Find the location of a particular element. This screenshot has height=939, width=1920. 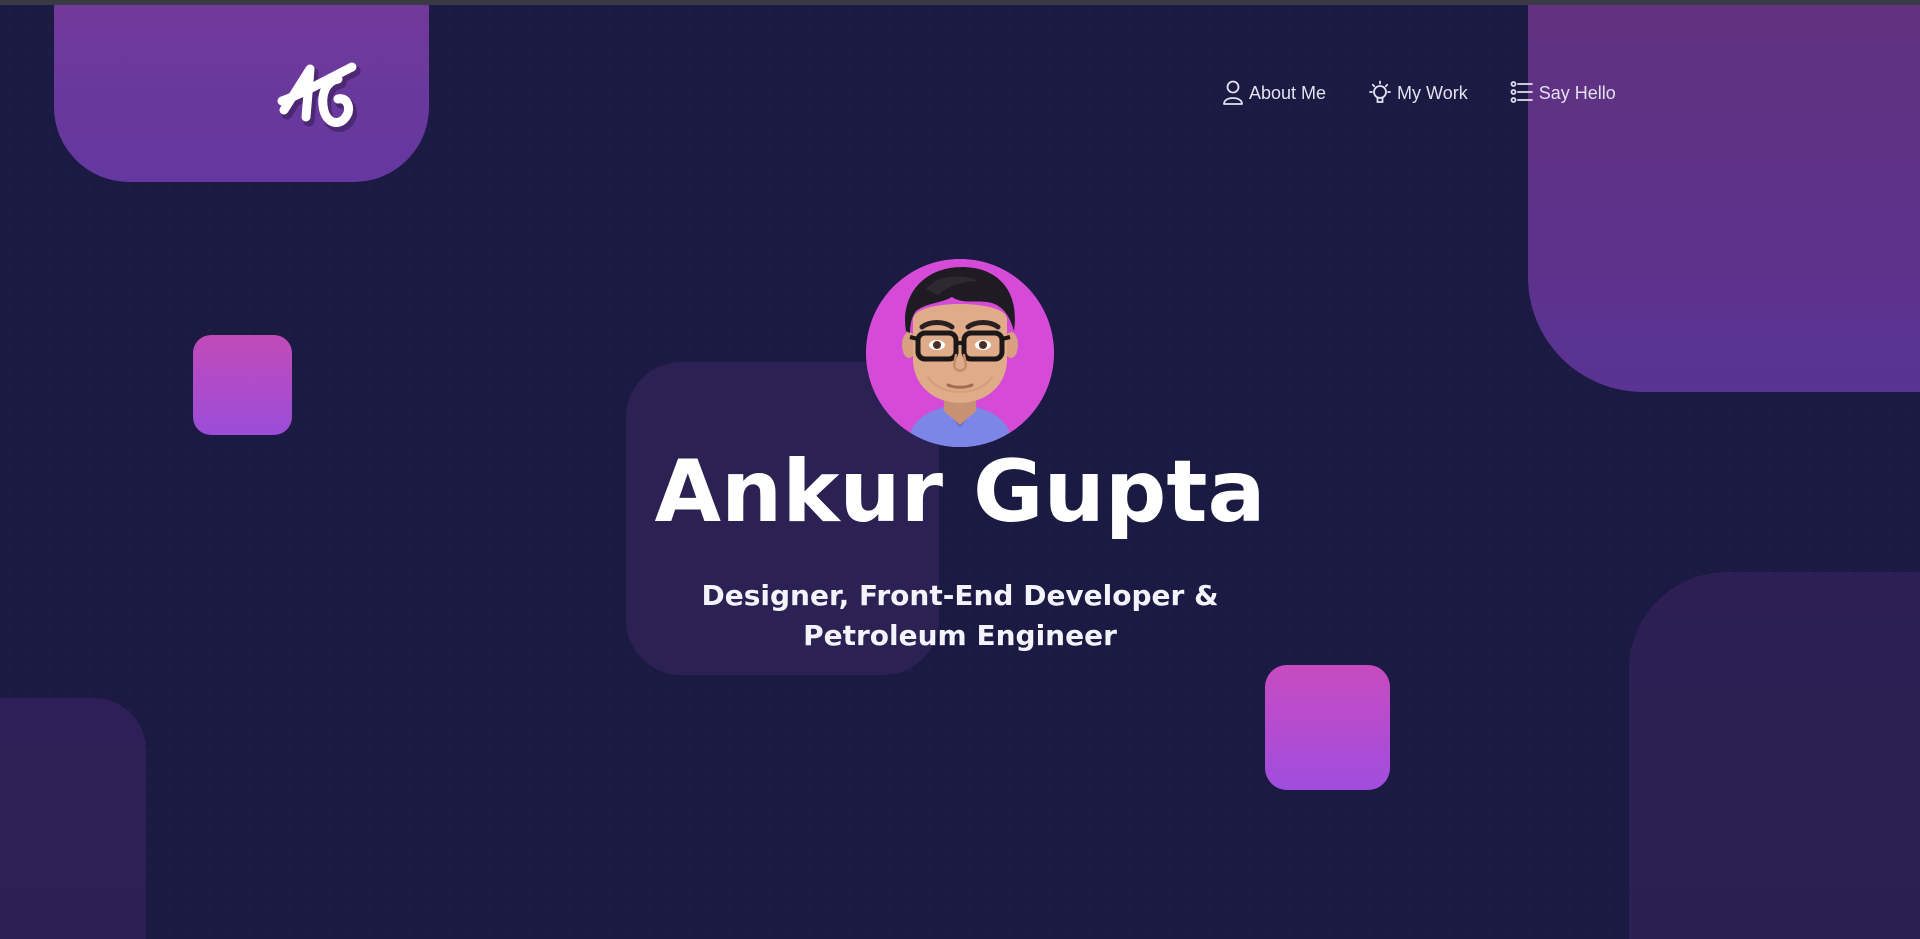

signature-logo-icon is located at coordinates (318, 97).